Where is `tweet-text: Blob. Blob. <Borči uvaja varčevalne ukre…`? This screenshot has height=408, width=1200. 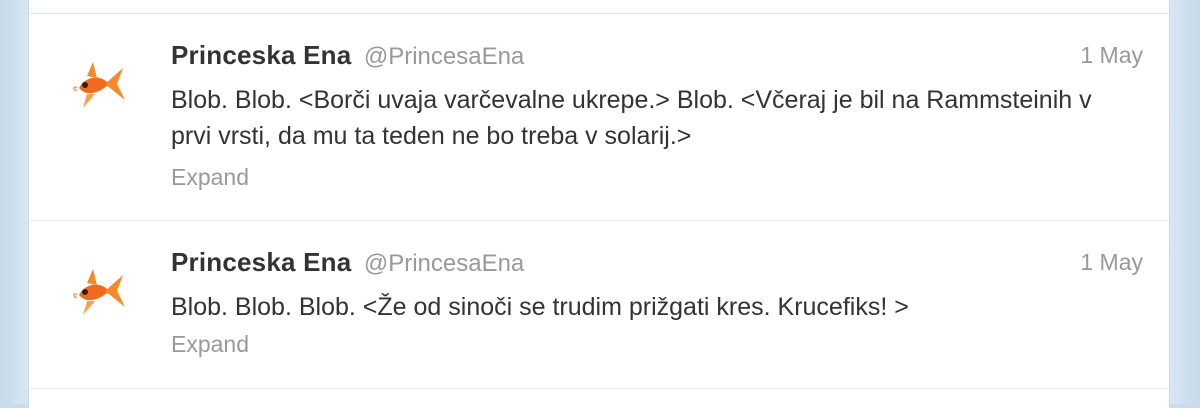 tweet-text: Blob. Blob. <Borči uvaja varčevalne ukre… is located at coordinates (631, 118).